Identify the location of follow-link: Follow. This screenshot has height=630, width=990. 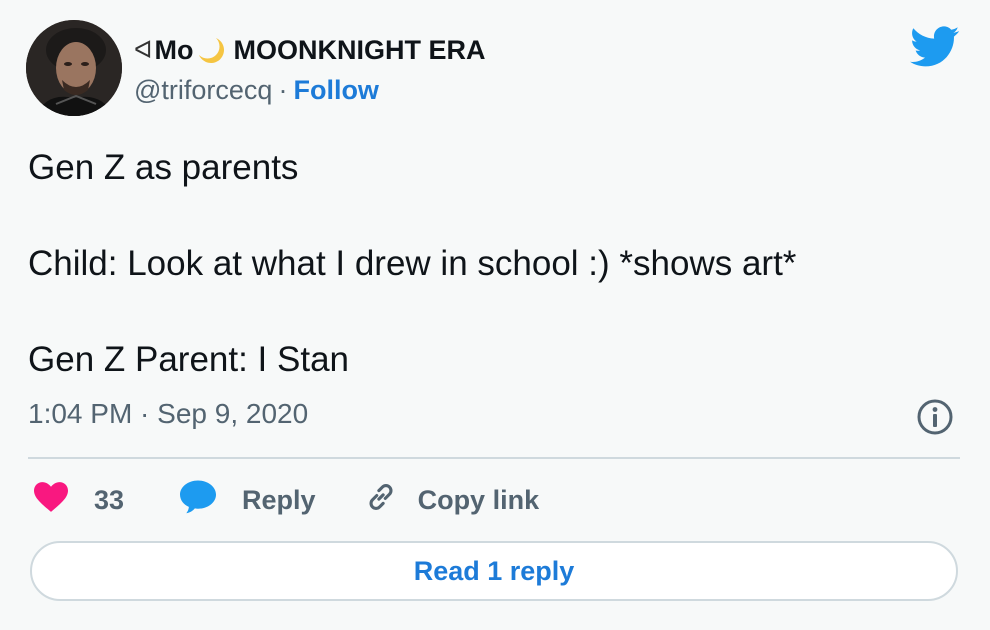
(335, 90).